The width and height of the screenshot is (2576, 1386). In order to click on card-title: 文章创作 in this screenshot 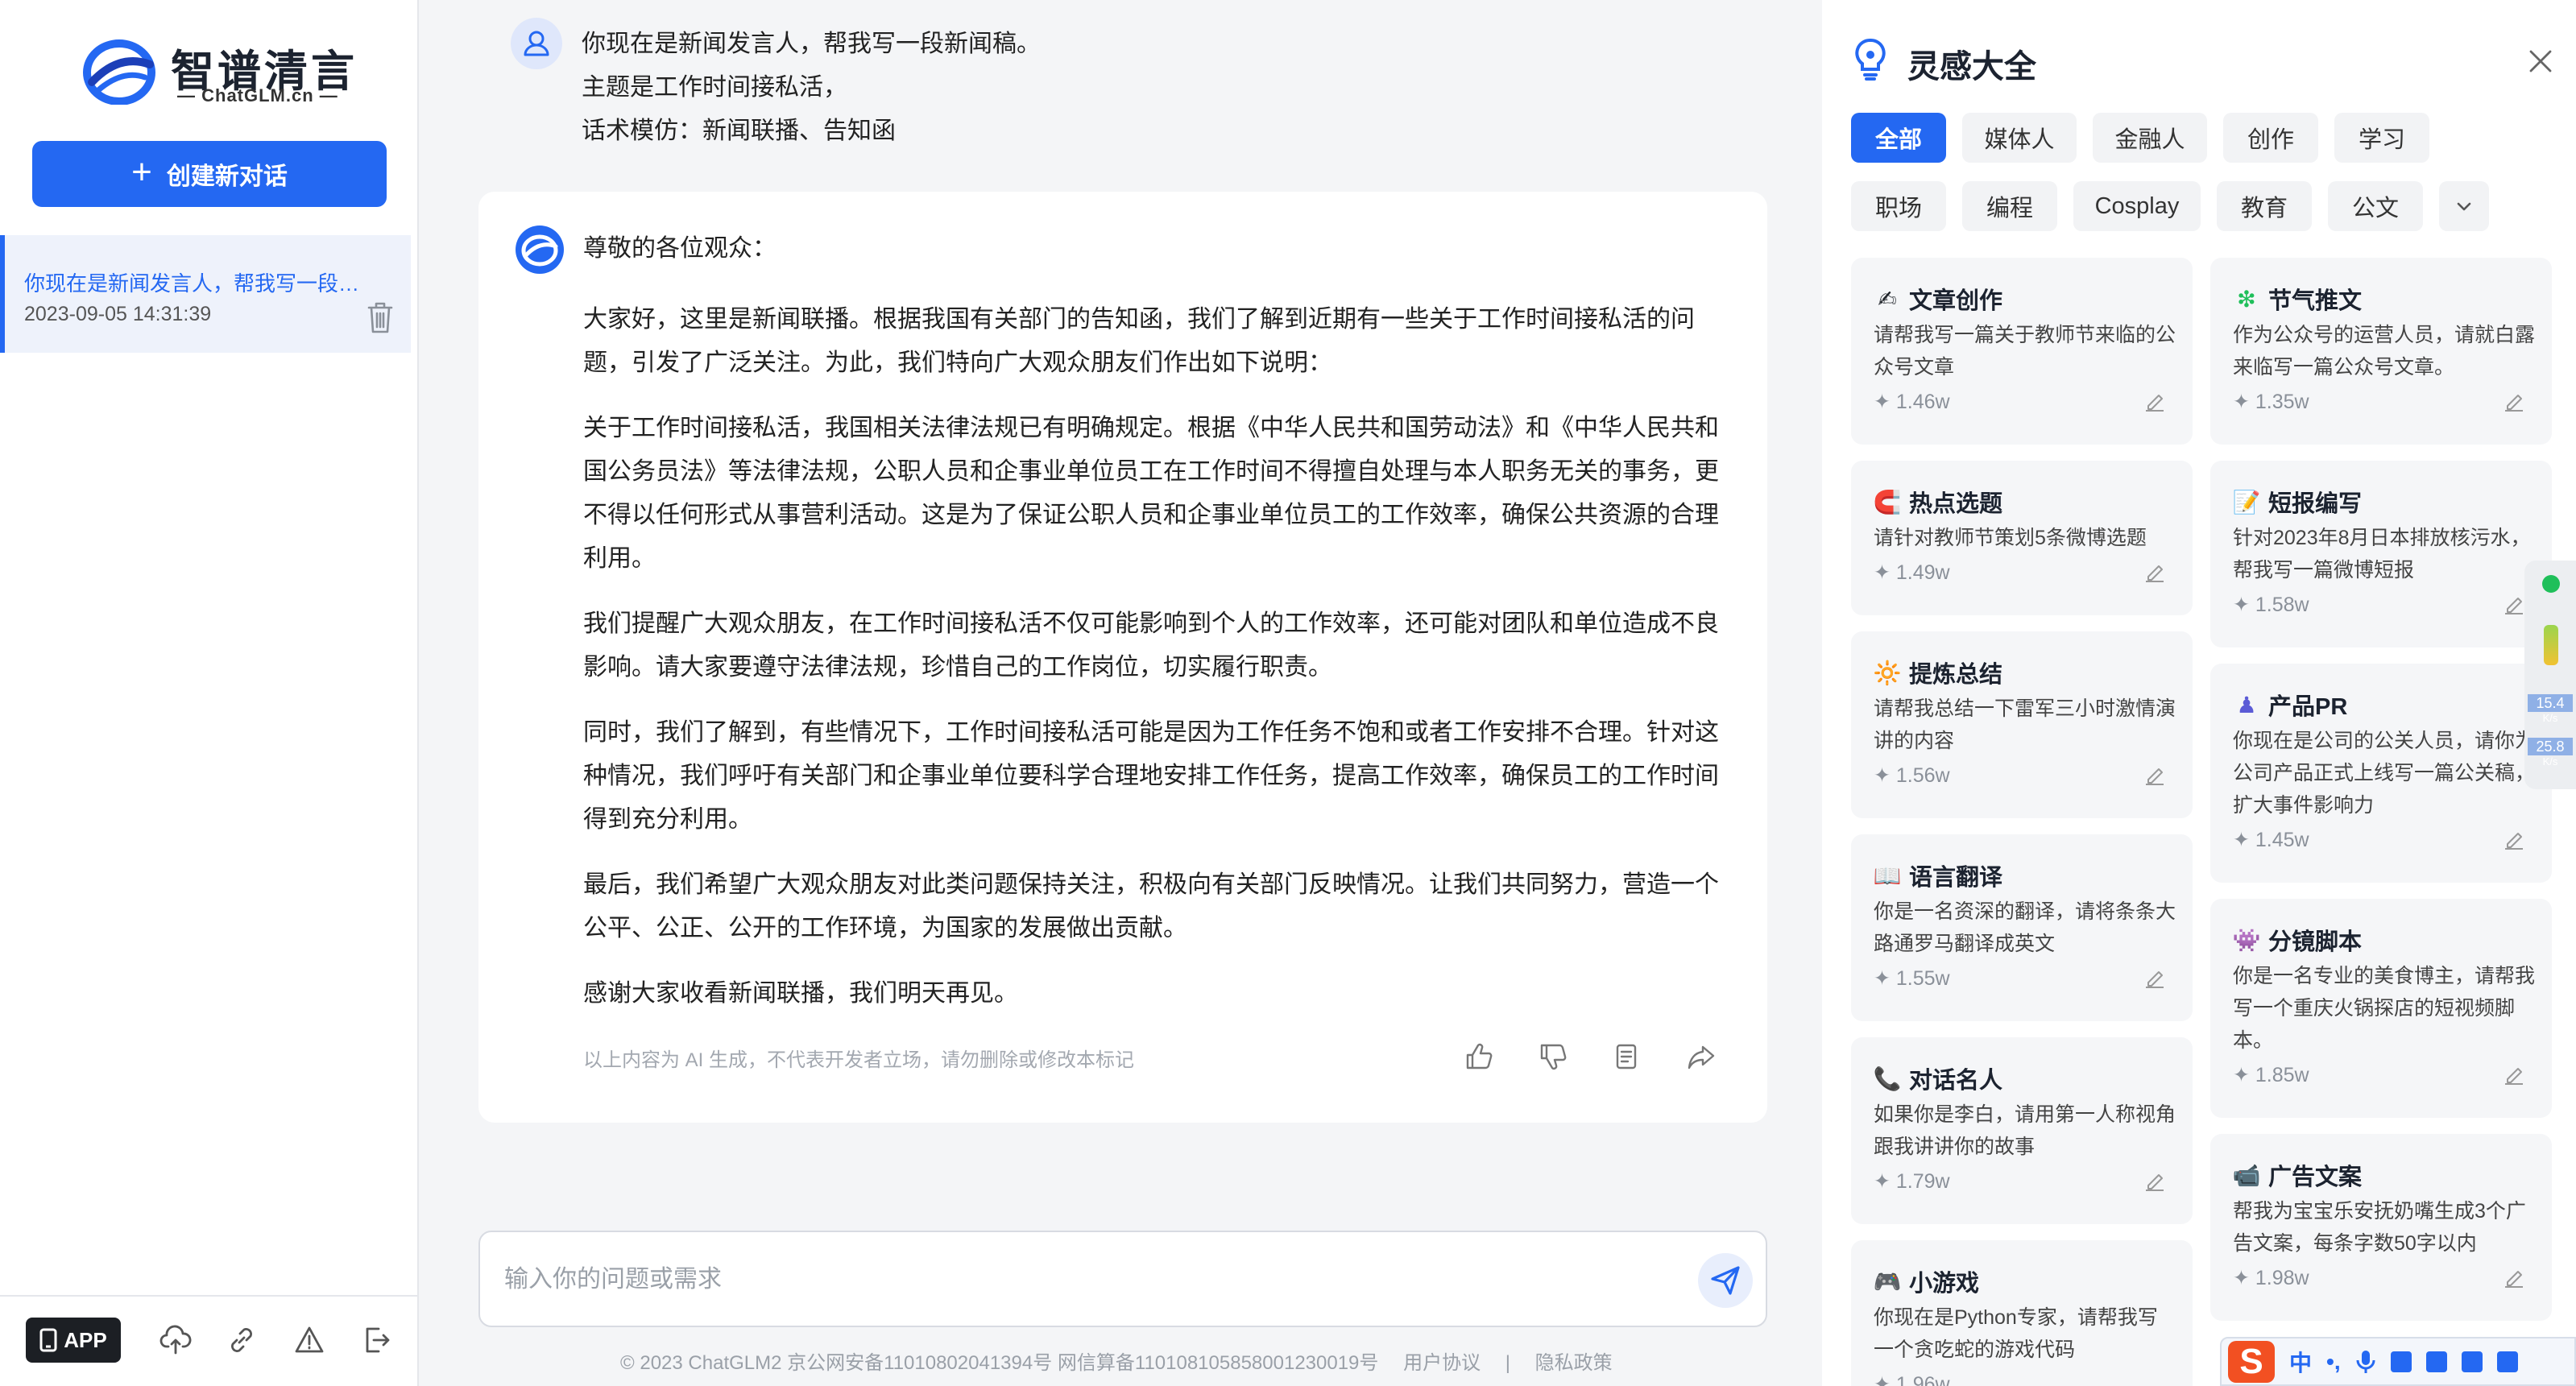, I will do `click(1956, 301)`.